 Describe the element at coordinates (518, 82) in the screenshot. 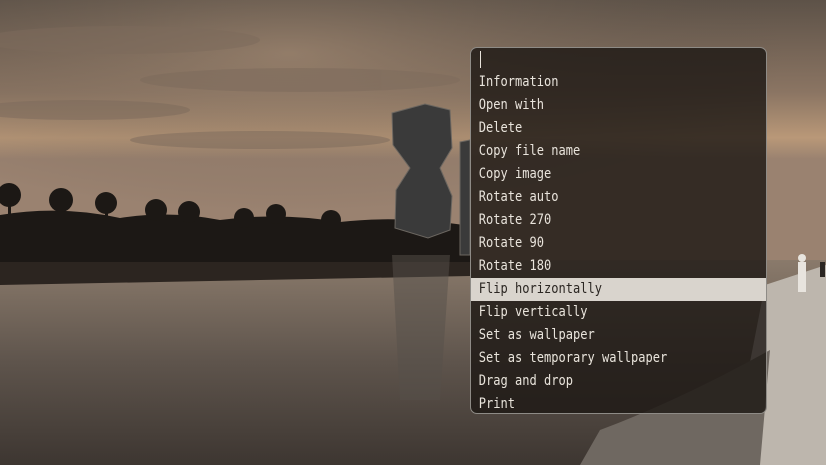

I see `menu-item-label: Information` at that location.